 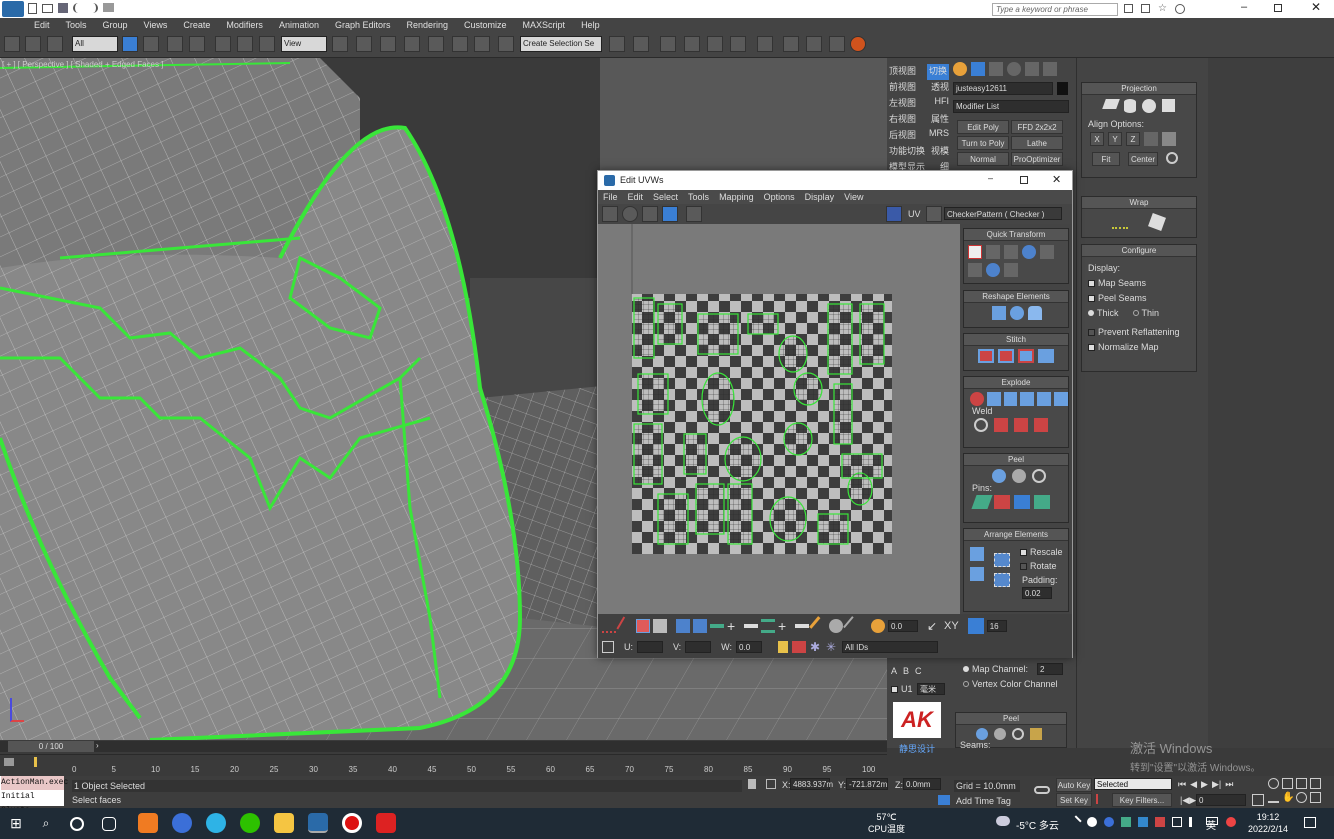 What do you see at coordinates (151, 44) in the screenshot?
I see `select-by-name-icon` at bounding box center [151, 44].